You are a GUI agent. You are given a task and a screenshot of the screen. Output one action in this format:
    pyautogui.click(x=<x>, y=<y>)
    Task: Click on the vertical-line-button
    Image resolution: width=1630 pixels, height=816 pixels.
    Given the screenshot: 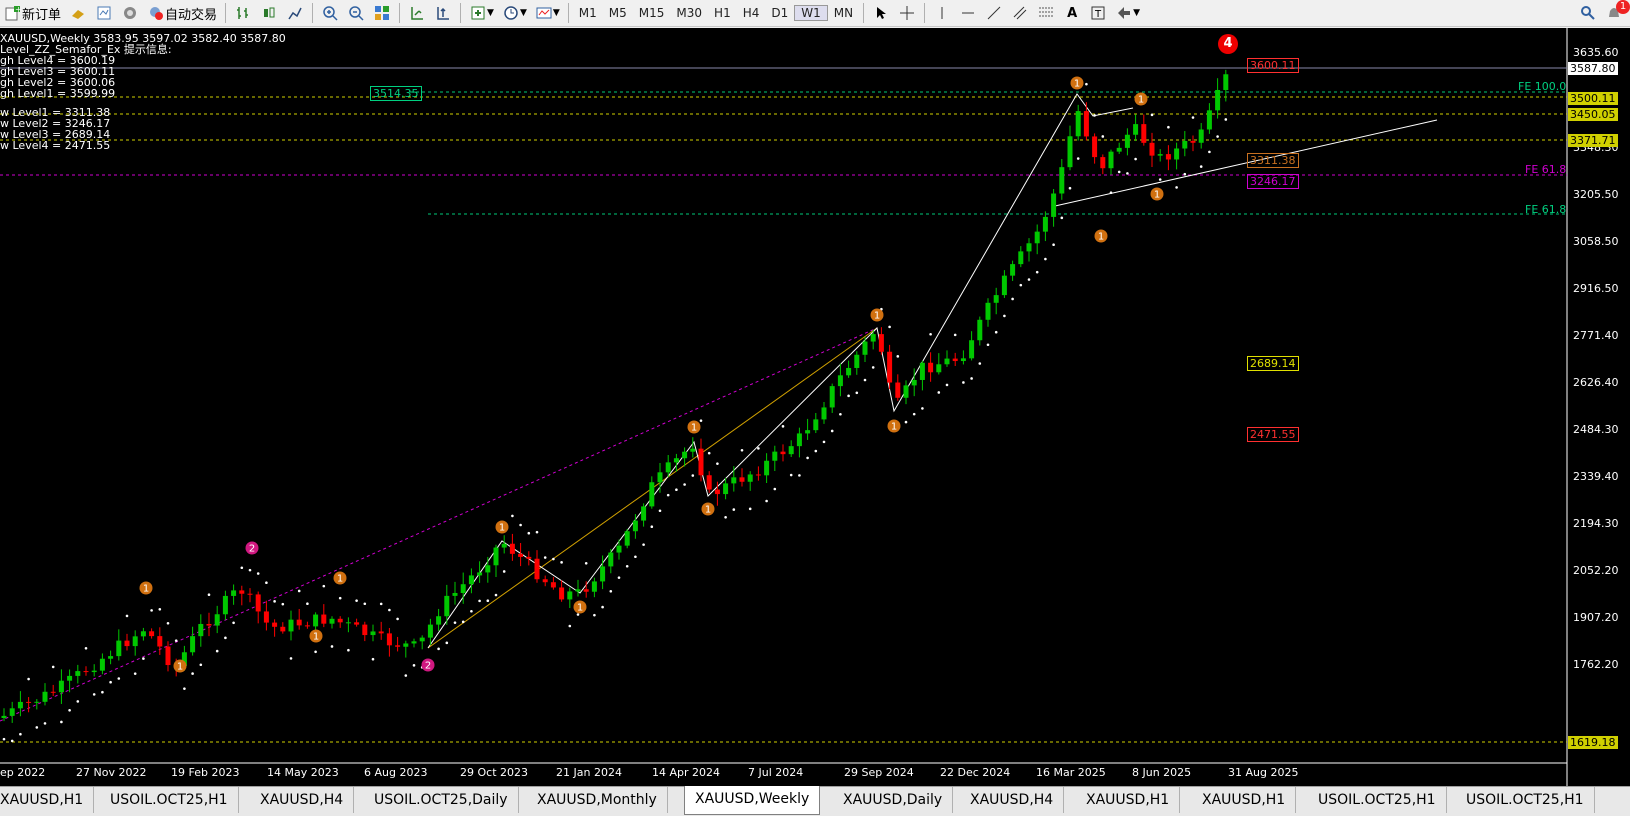 What is the action you would take?
    pyautogui.click(x=942, y=13)
    